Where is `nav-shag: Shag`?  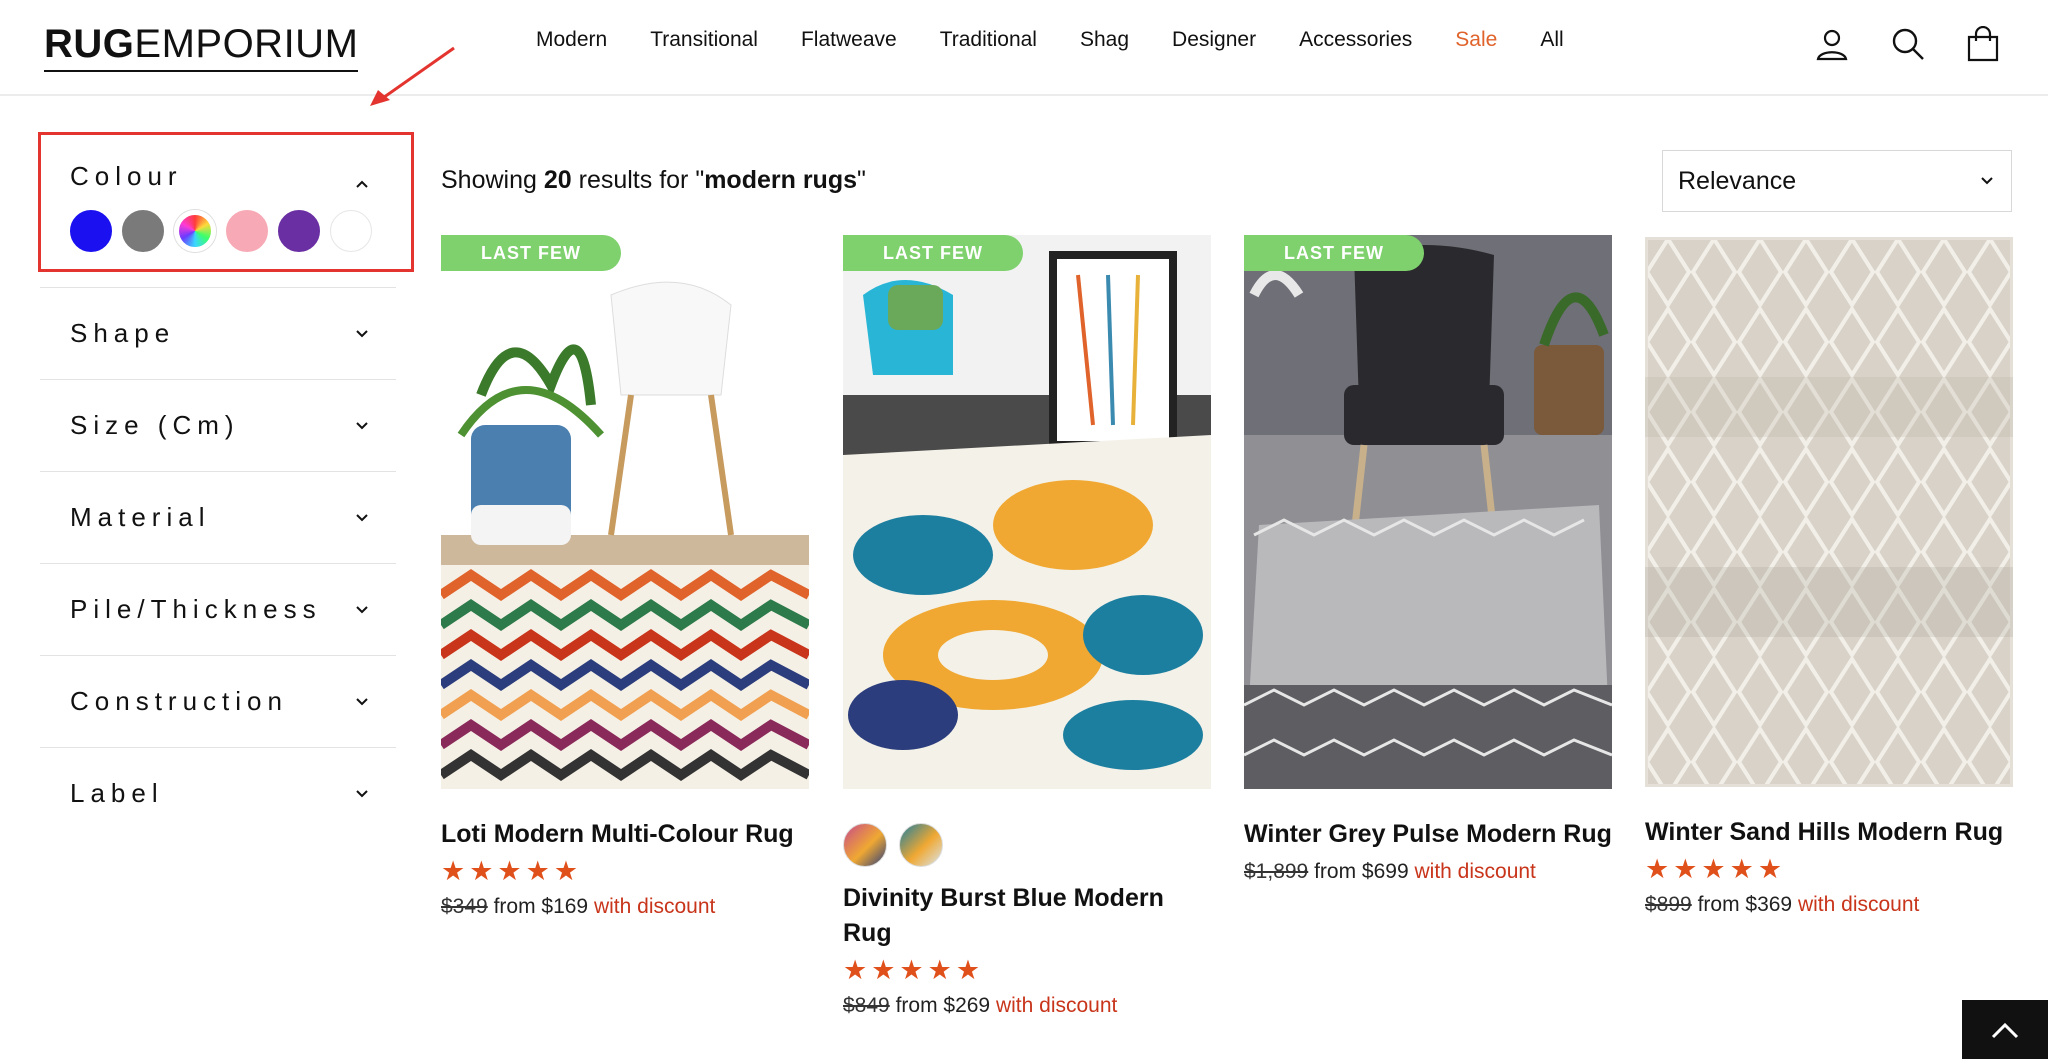
nav-shag: Shag is located at coordinates (1104, 40).